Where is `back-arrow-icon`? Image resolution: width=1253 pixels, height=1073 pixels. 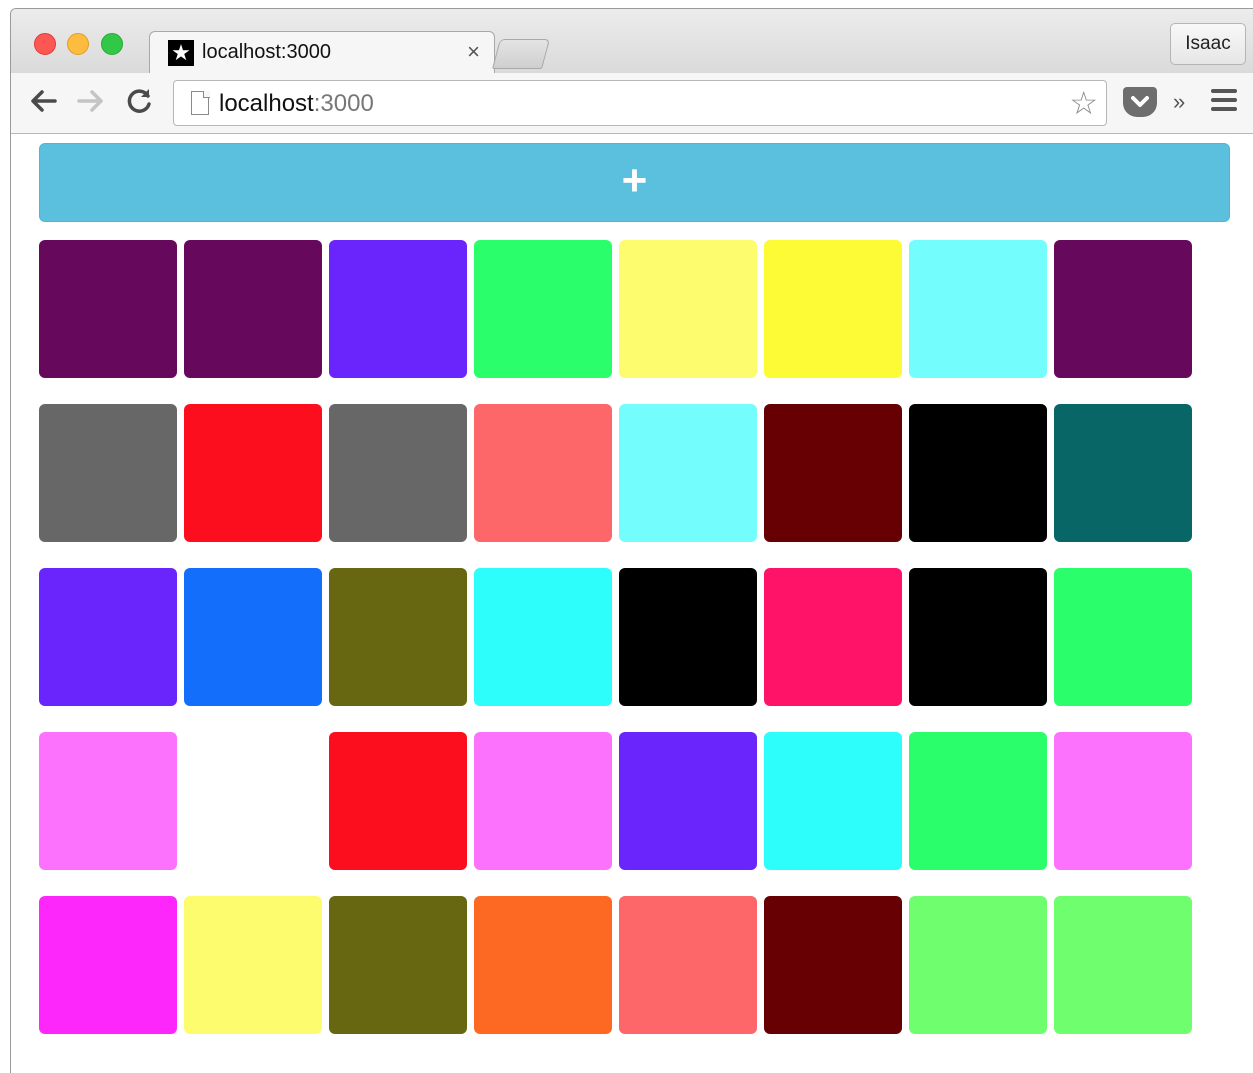
back-arrow-icon is located at coordinates (43, 101).